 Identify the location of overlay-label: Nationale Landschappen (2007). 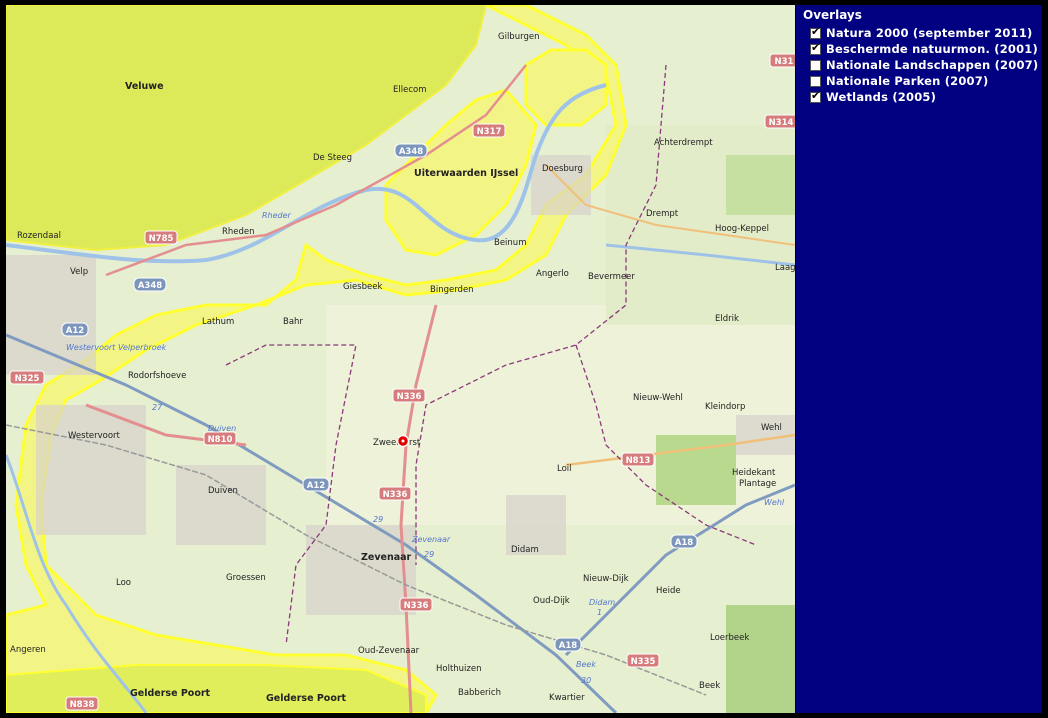
(932, 65).